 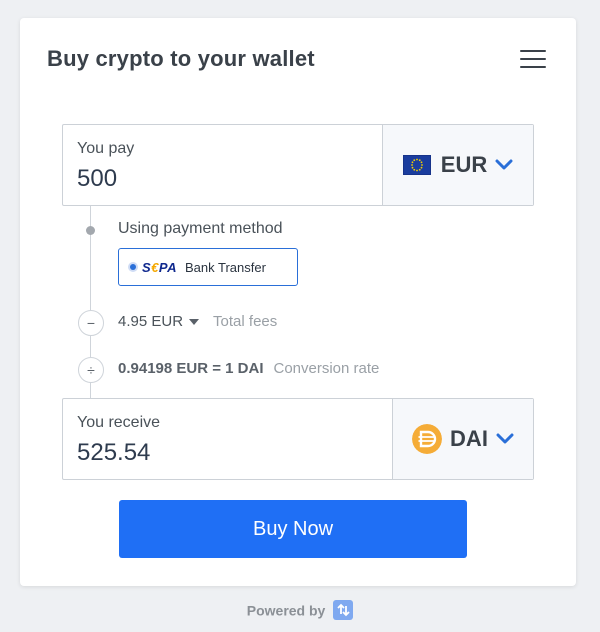 I want to click on pay-field: You pay EUR, so click(x=298, y=165).